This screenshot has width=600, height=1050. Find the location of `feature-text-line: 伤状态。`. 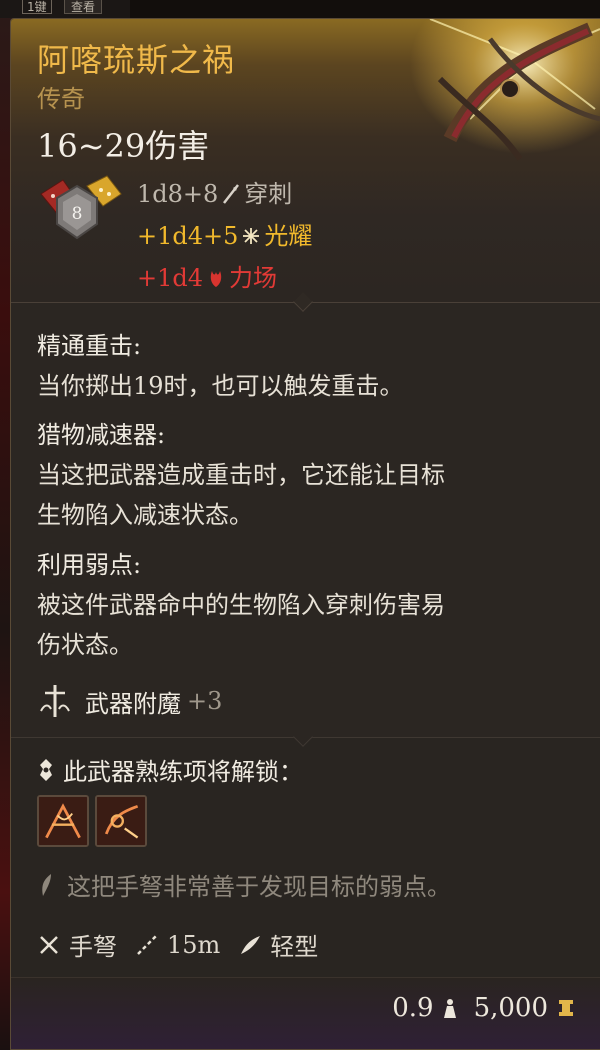

feature-text-line: 伤状态。 is located at coordinates (85, 645).